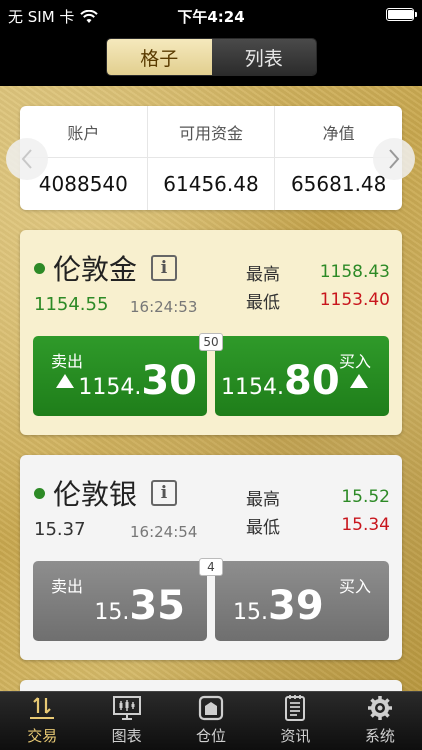 This screenshot has height=750, width=422. What do you see at coordinates (126, 736) in the screenshot?
I see `tab-label: 图表` at bounding box center [126, 736].